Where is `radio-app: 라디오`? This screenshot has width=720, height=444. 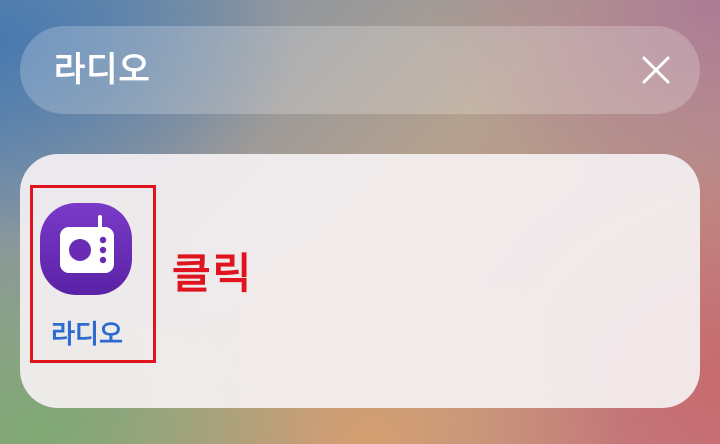
radio-app: 라디오 is located at coordinates (87, 276).